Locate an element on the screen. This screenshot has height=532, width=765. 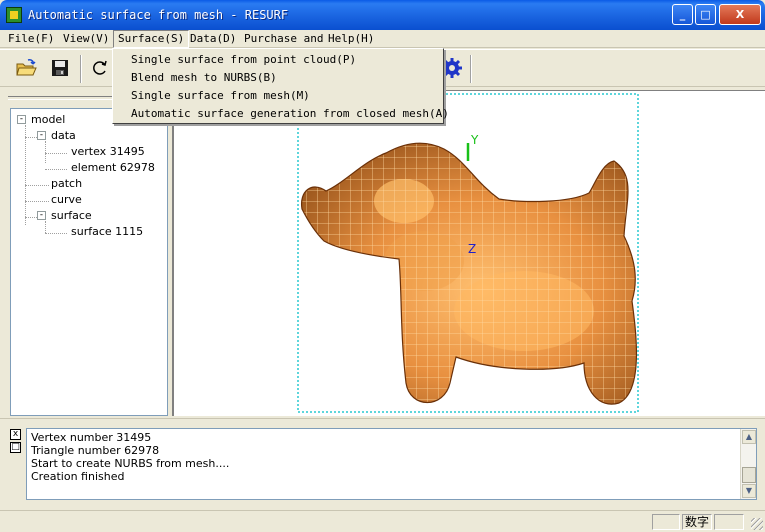
maximize-button: □ is located at coordinates (705, 14).